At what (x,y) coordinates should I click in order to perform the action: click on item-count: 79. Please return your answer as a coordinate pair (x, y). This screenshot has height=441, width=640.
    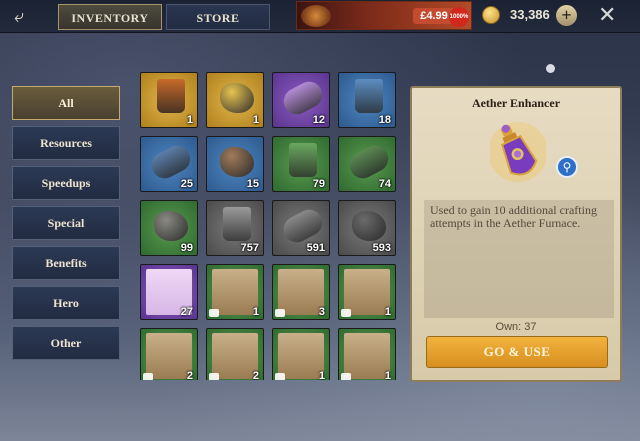
    Looking at the image, I should click on (318, 184).